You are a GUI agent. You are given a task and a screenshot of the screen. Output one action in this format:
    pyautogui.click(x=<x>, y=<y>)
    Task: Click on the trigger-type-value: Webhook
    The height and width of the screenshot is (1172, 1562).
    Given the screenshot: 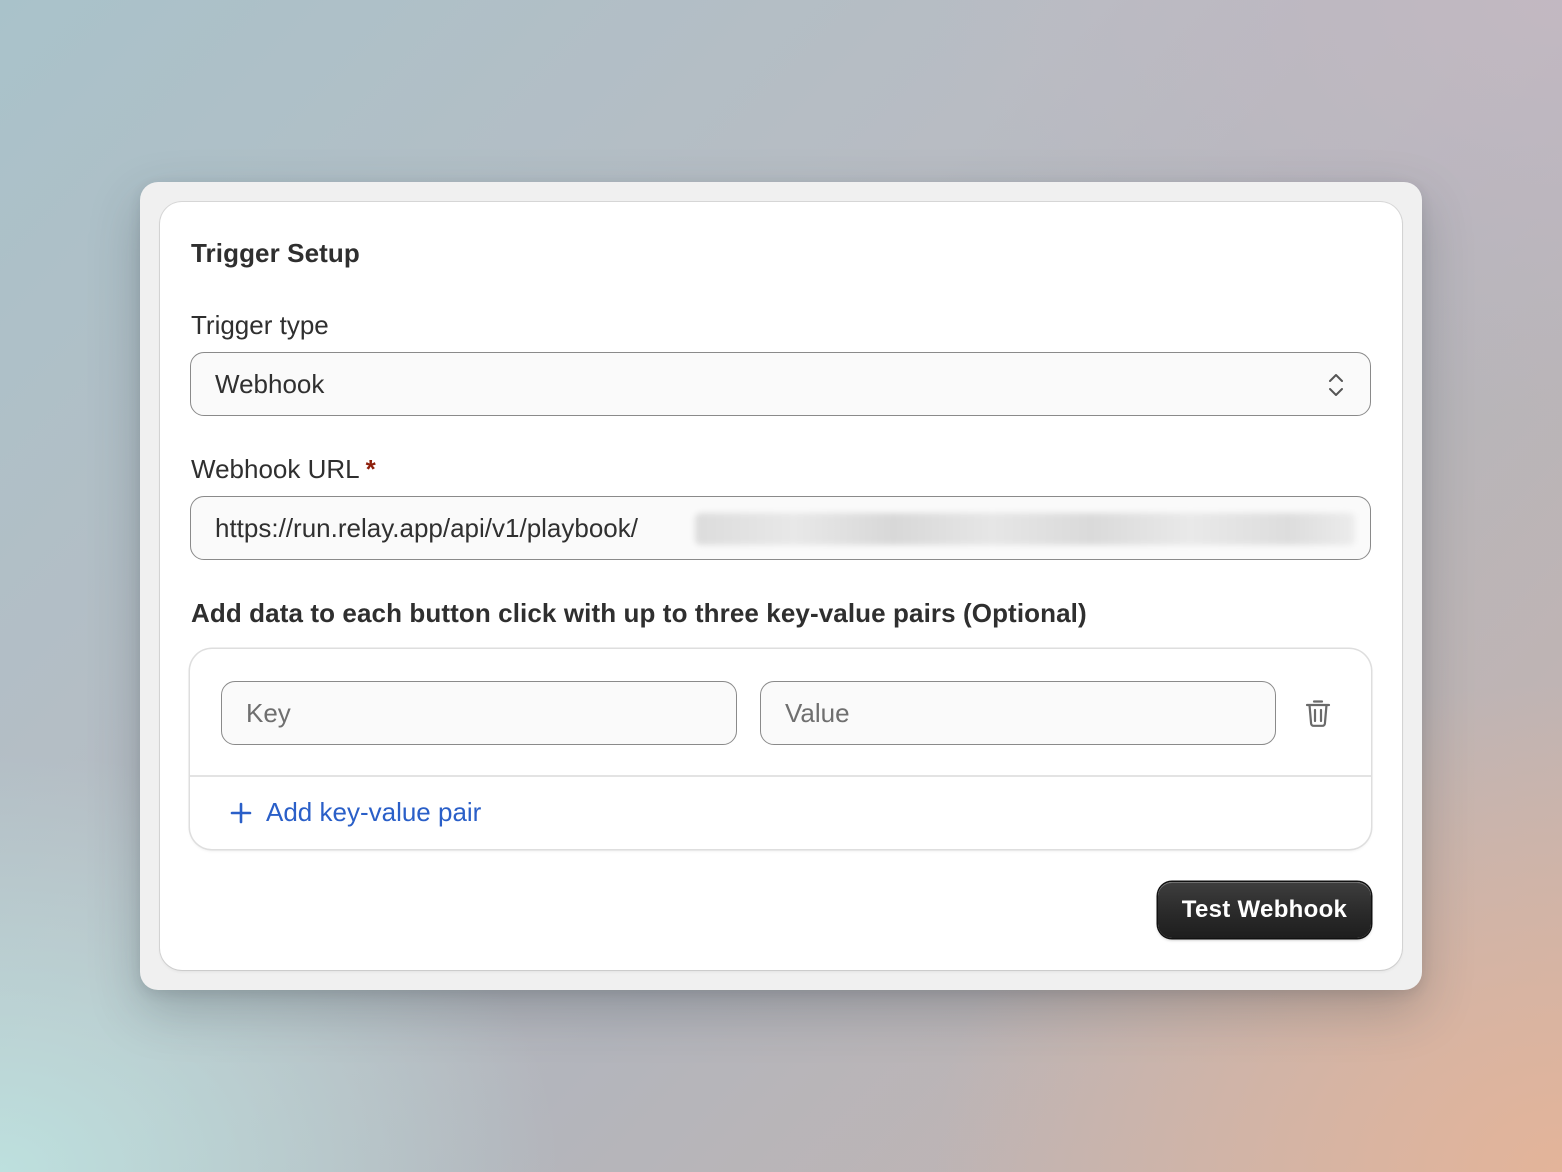 What is the action you would take?
    pyautogui.click(x=270, y=384)
    